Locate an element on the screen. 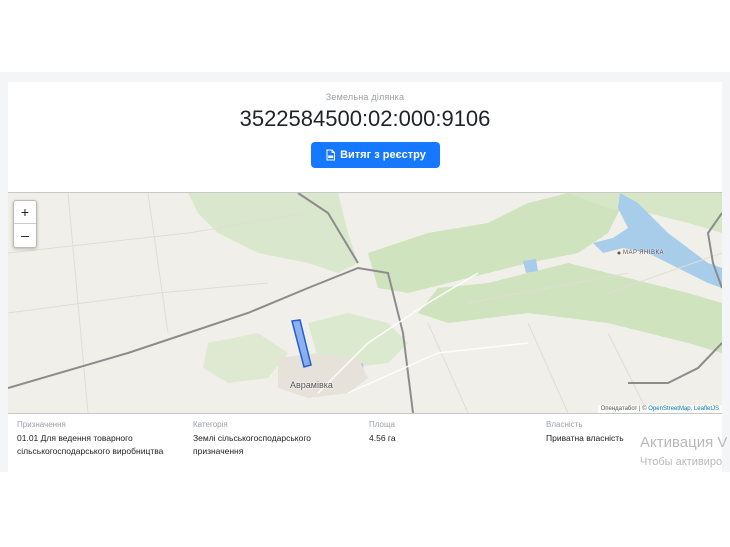 The height and width of the screenshot is (547, 730). ownership-value: Приватна власність is located at coordinates (585, 438).